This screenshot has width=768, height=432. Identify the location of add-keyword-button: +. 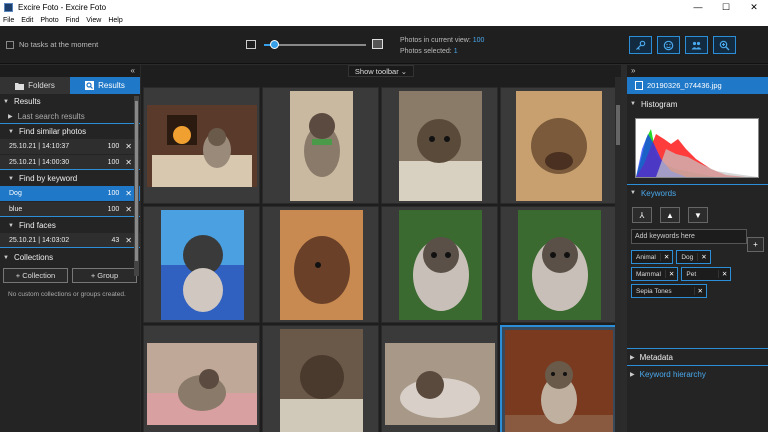
(755, 244).